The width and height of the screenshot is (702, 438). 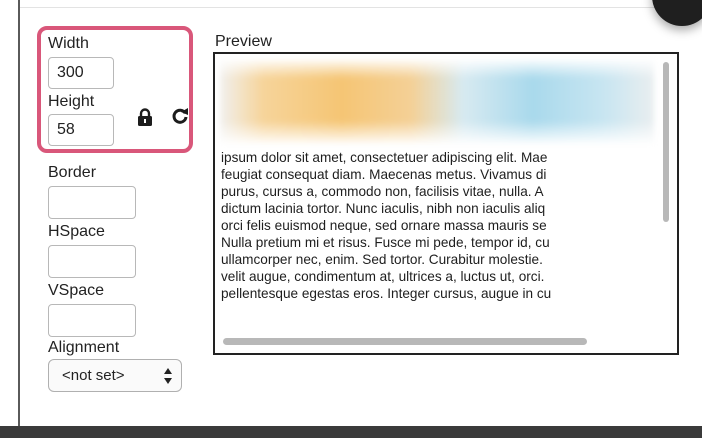 What do you see at coordinates (76, 231) in the screenshot?
I see `hspace-label: HSpace` at bounding box center [76, 231].